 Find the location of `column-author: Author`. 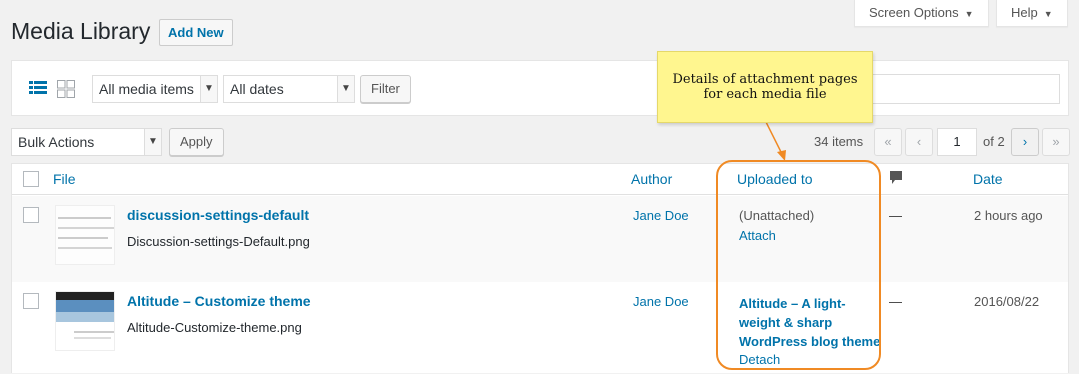

column-author: Author is located at coordinates (651, 179).